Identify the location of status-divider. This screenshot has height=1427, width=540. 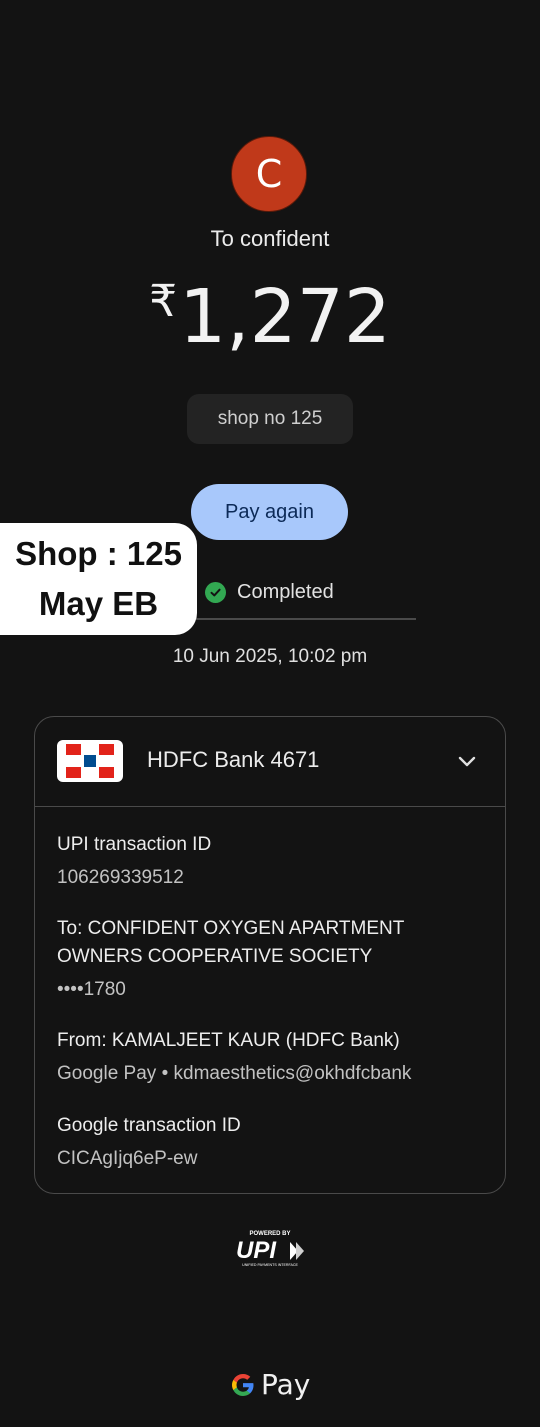
(306, 619).